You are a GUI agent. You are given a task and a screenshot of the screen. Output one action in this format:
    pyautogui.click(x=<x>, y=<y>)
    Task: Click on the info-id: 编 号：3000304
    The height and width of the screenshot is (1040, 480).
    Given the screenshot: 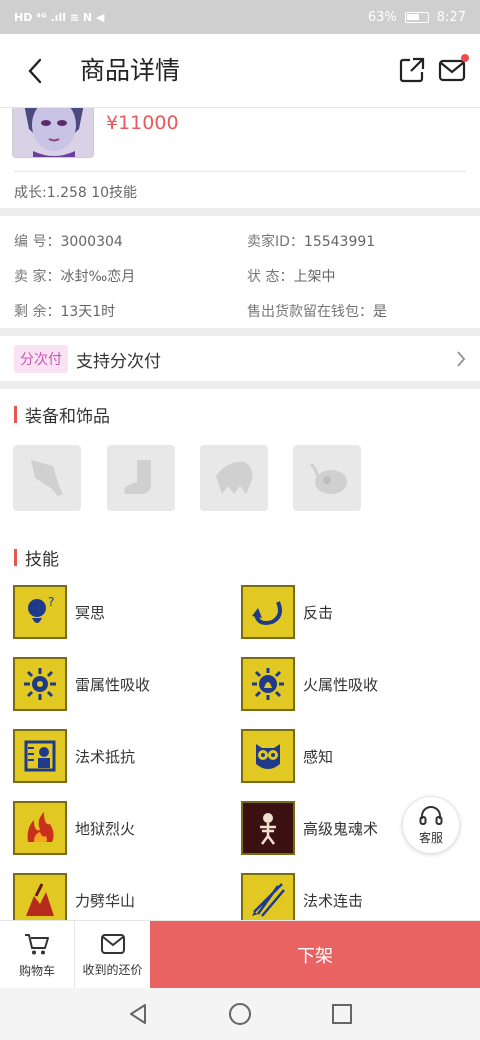 What is the action you would take?
    pyautogui.click(x=68, y=242)
    